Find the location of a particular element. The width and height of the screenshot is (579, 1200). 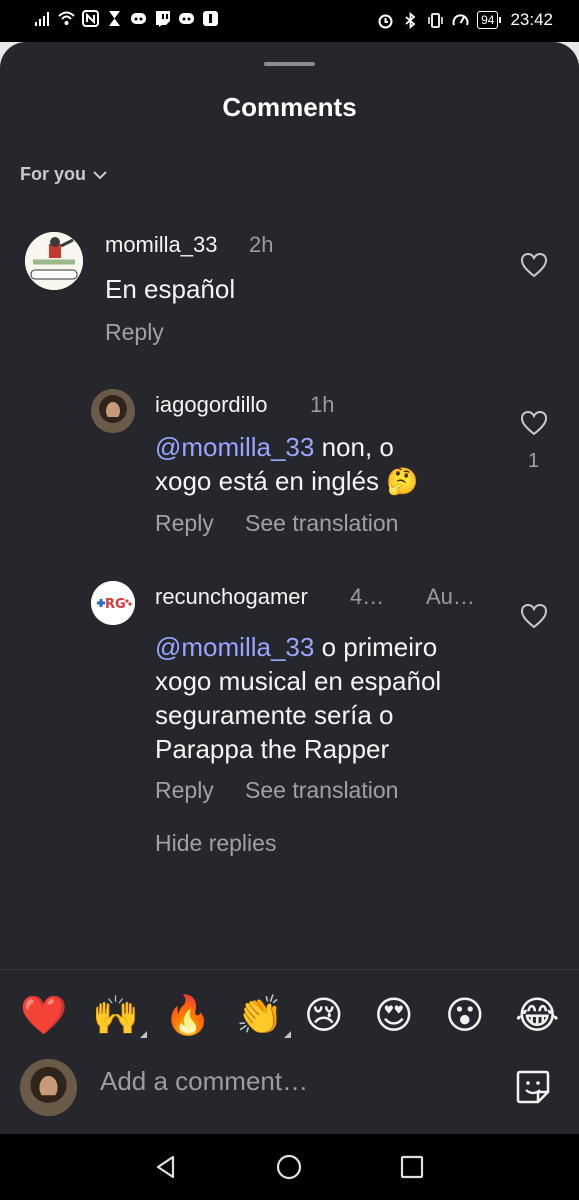

sheet-title: Comments is located at coordinates (289, 107).